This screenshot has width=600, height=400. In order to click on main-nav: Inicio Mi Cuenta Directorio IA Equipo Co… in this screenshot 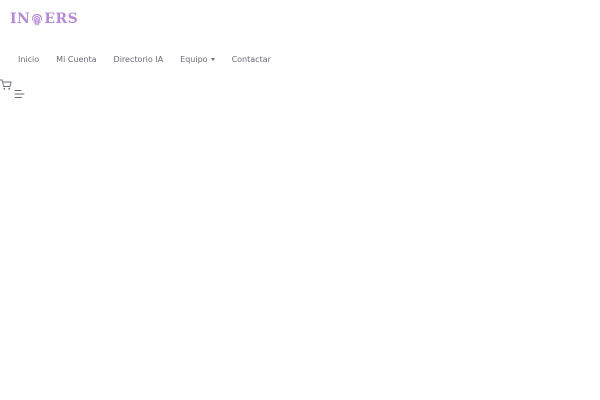, I will do `click(144, 59)`.